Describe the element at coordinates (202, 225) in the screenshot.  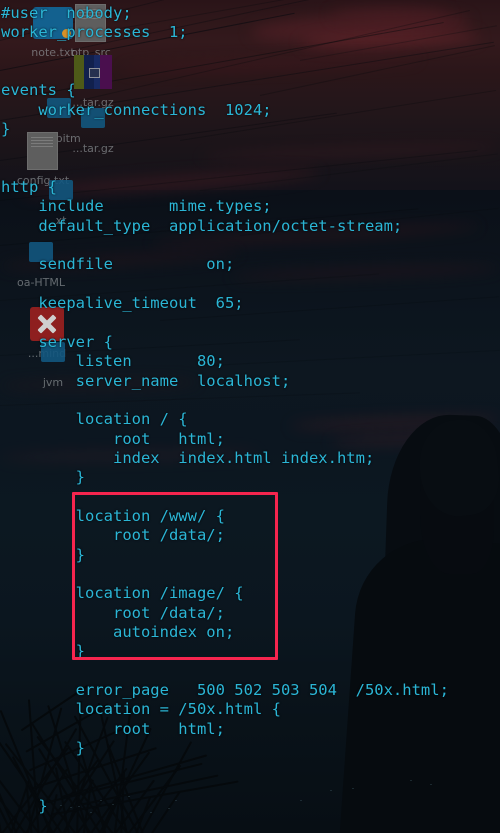
I see `code-line: default_type application/octet-stream;` at that location.